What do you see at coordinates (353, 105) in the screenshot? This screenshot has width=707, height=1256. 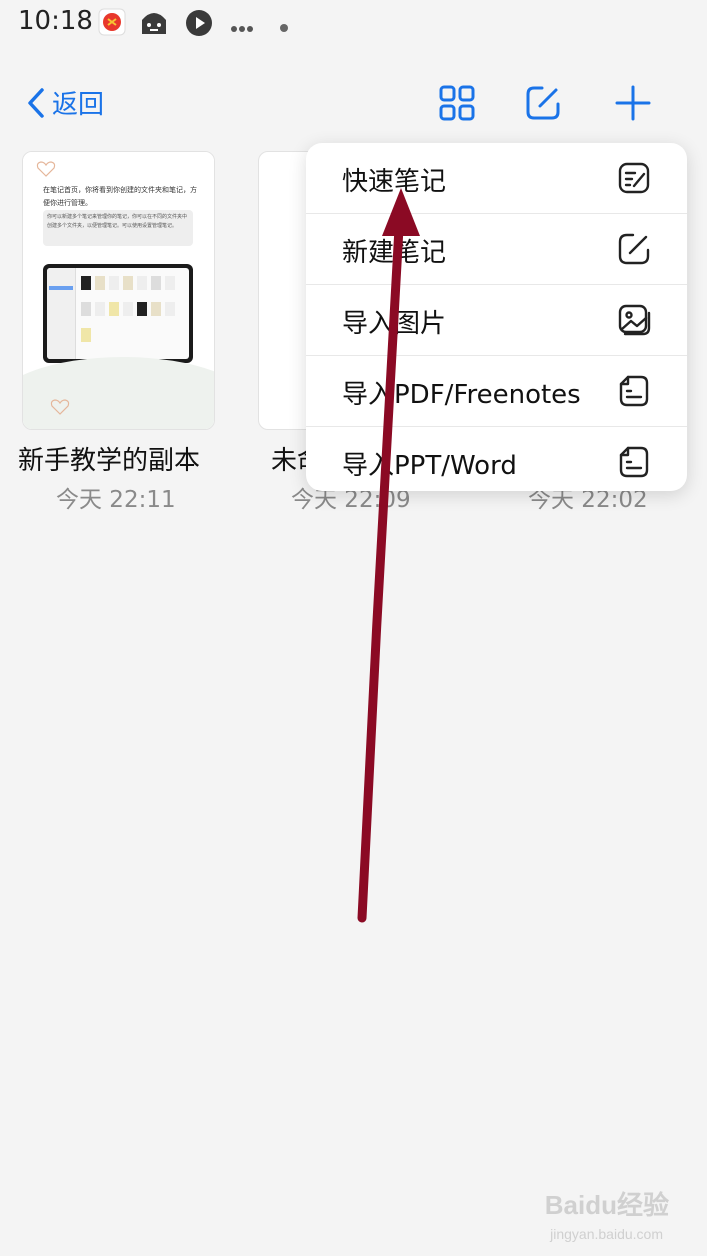 I see `nav-bar: 返回` at bounding box center [353, 105].